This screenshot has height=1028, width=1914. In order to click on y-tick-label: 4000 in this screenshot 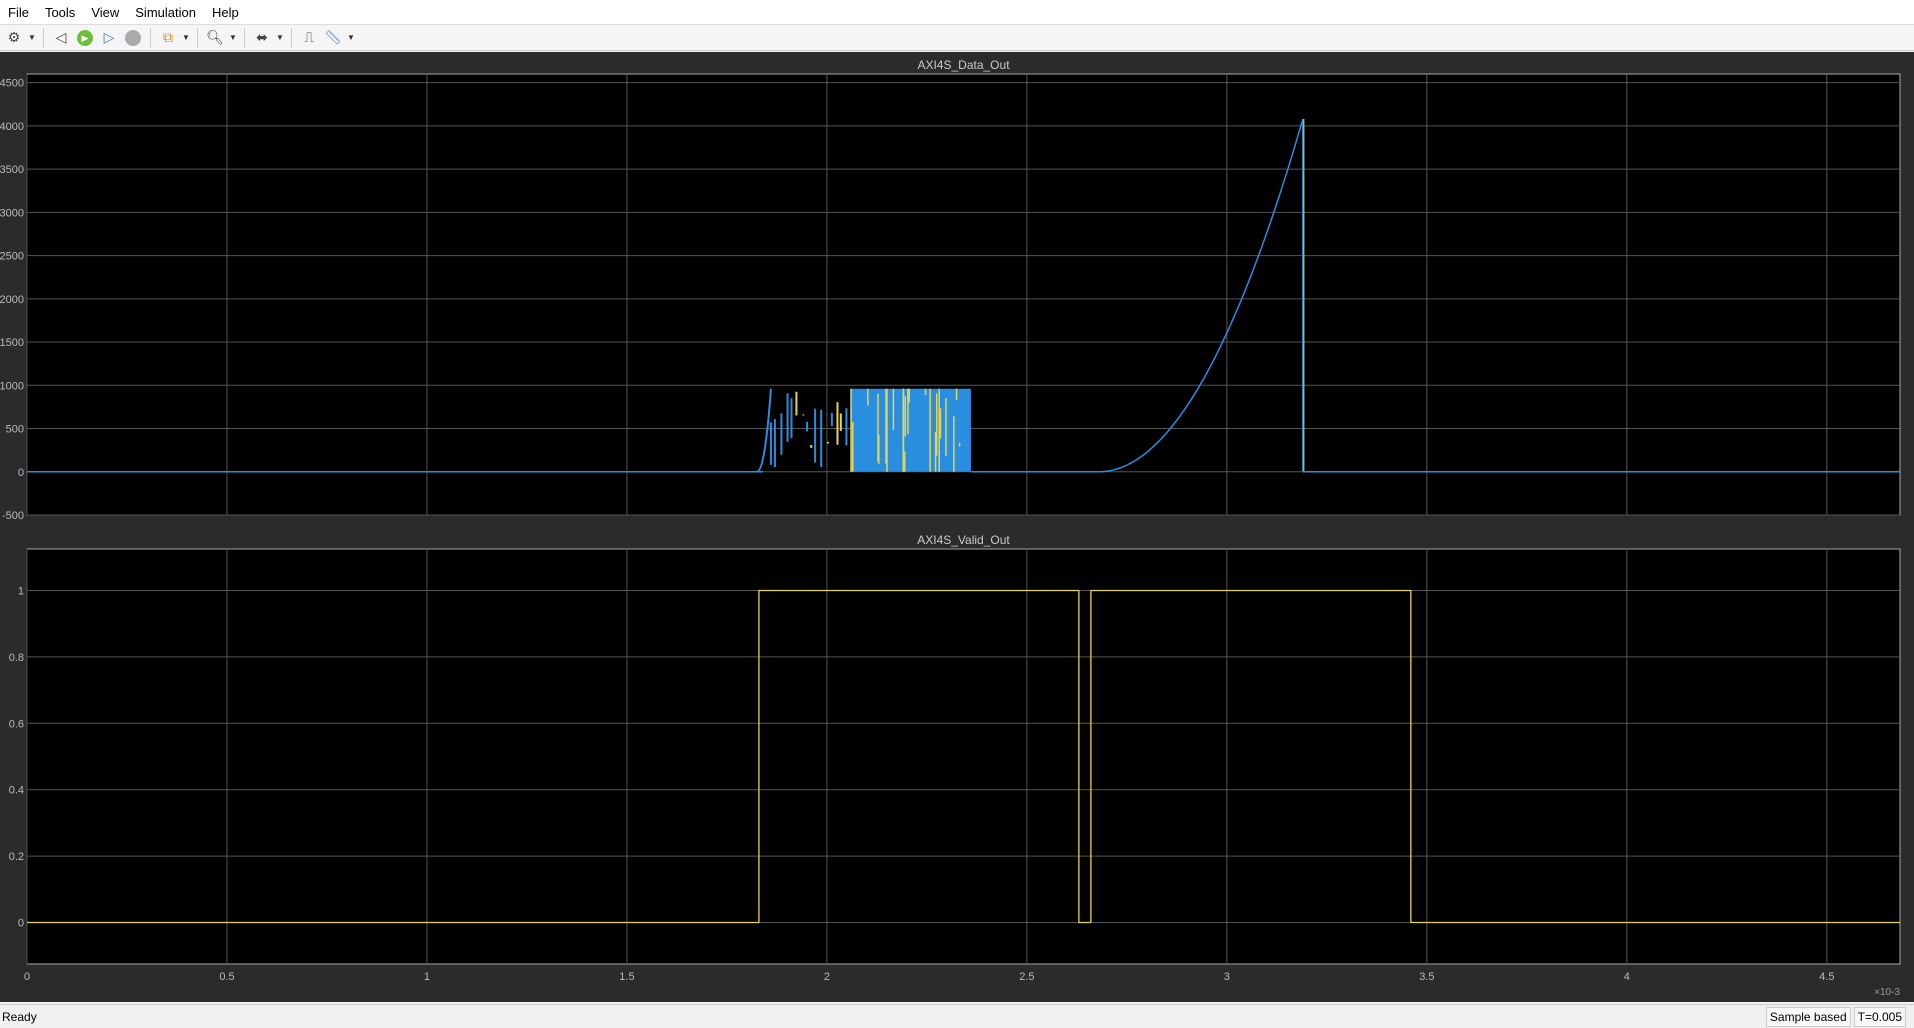, I will do `click(12, 127)`.